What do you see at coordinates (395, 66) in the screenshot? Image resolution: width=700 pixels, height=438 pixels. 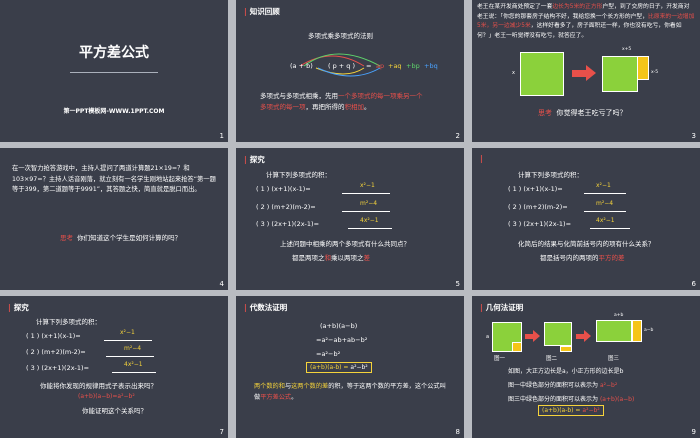 I see `term-aq: +aq` at bounding box center [395, 66].